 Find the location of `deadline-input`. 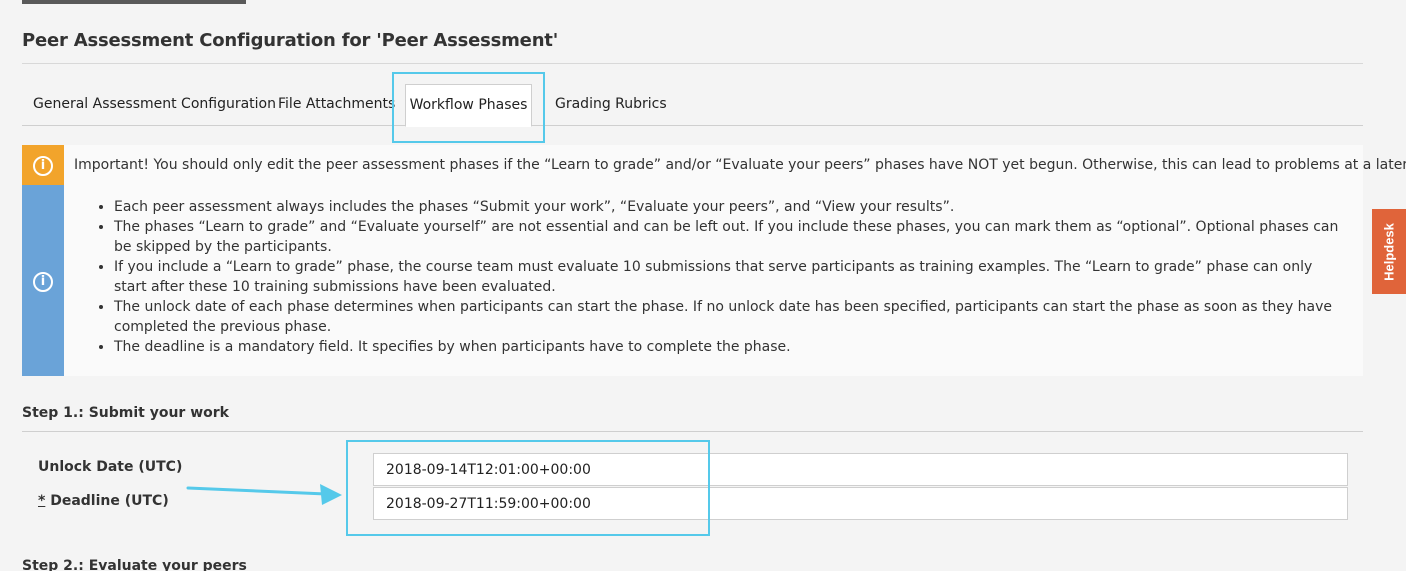

deadline-input is located at coordinates (860, 503).